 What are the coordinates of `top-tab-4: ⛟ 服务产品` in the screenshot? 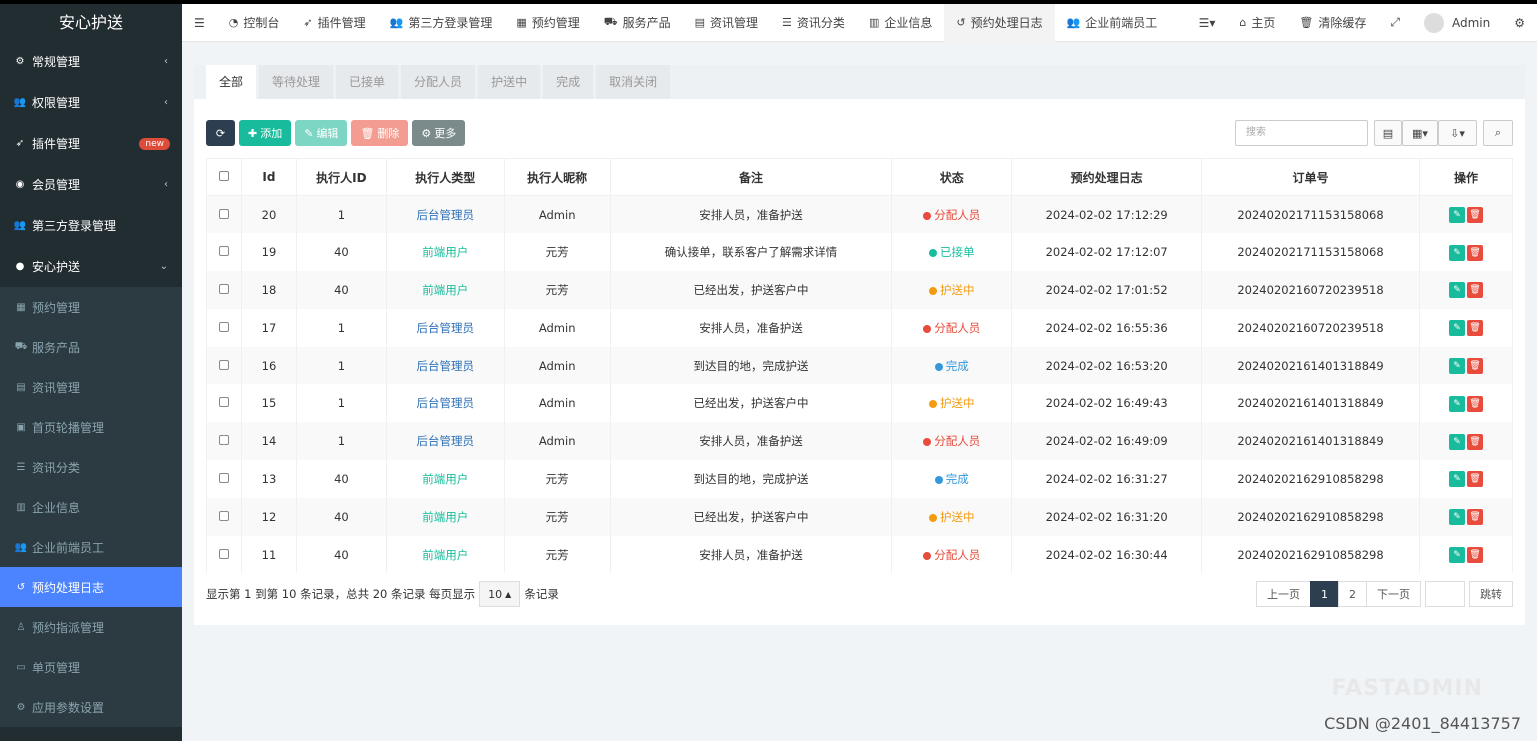 It's located at (637, 23).